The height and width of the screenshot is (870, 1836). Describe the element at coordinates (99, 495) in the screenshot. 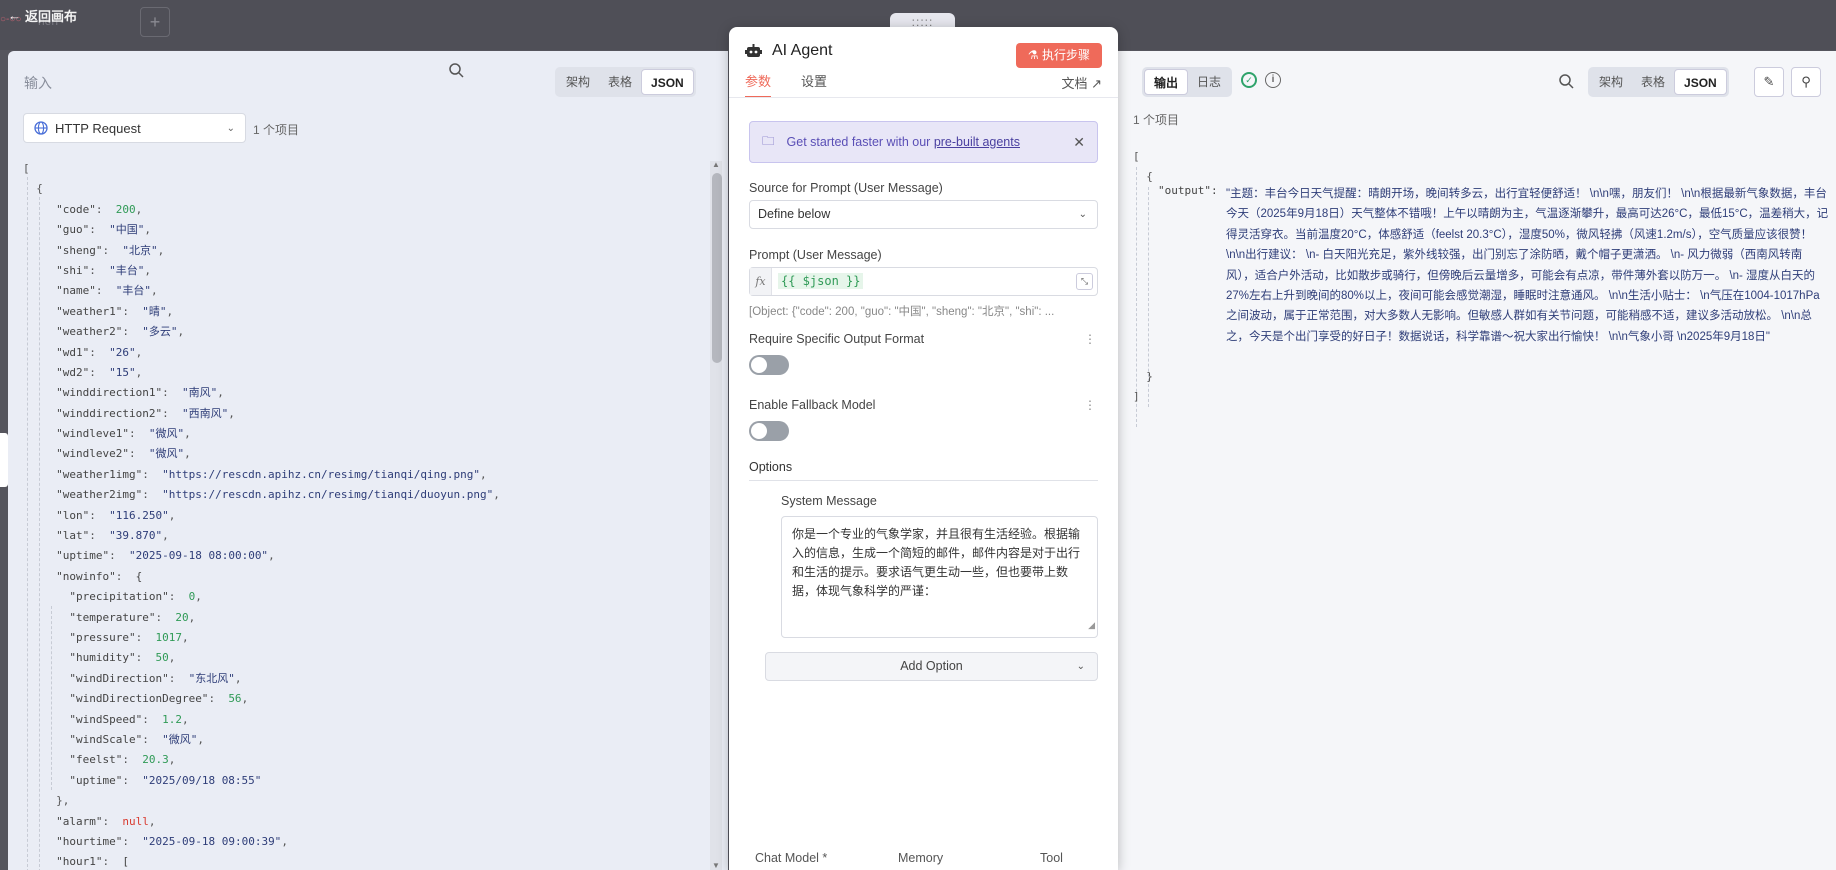

I see `json-key: "weather2img"` at that location.